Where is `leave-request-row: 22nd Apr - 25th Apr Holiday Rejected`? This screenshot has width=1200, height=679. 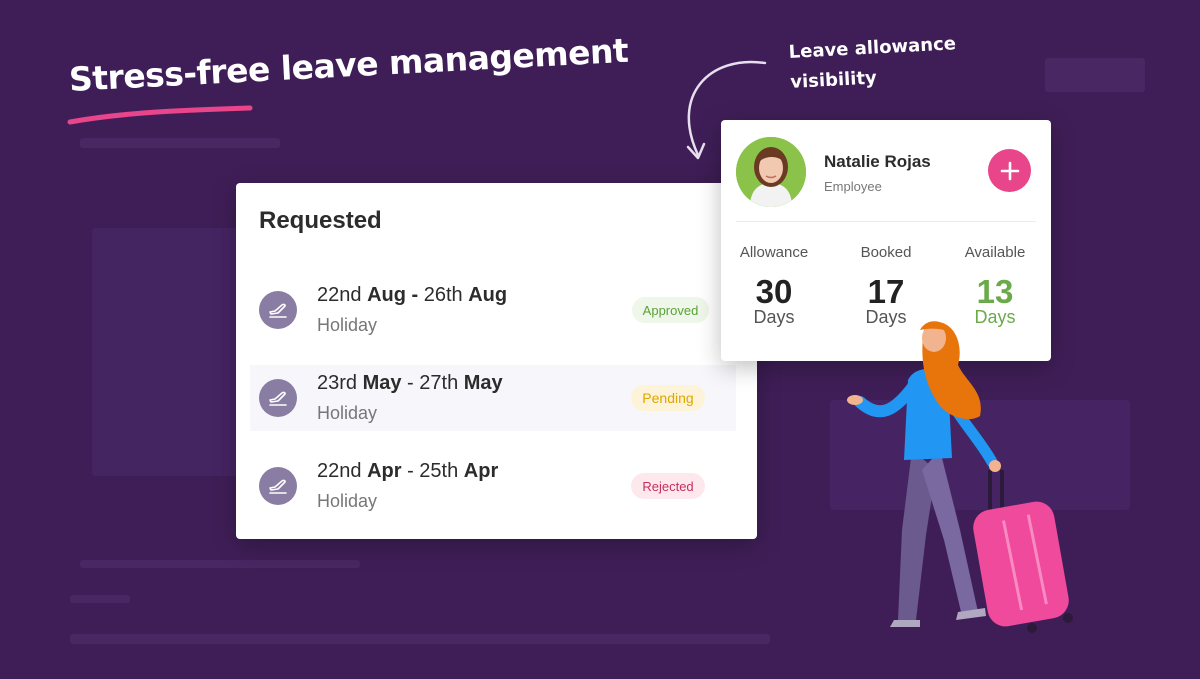
leave-request-row: 22nd Apr - 25th Apr Holiday Rejected is located at coordinates (493, 486).